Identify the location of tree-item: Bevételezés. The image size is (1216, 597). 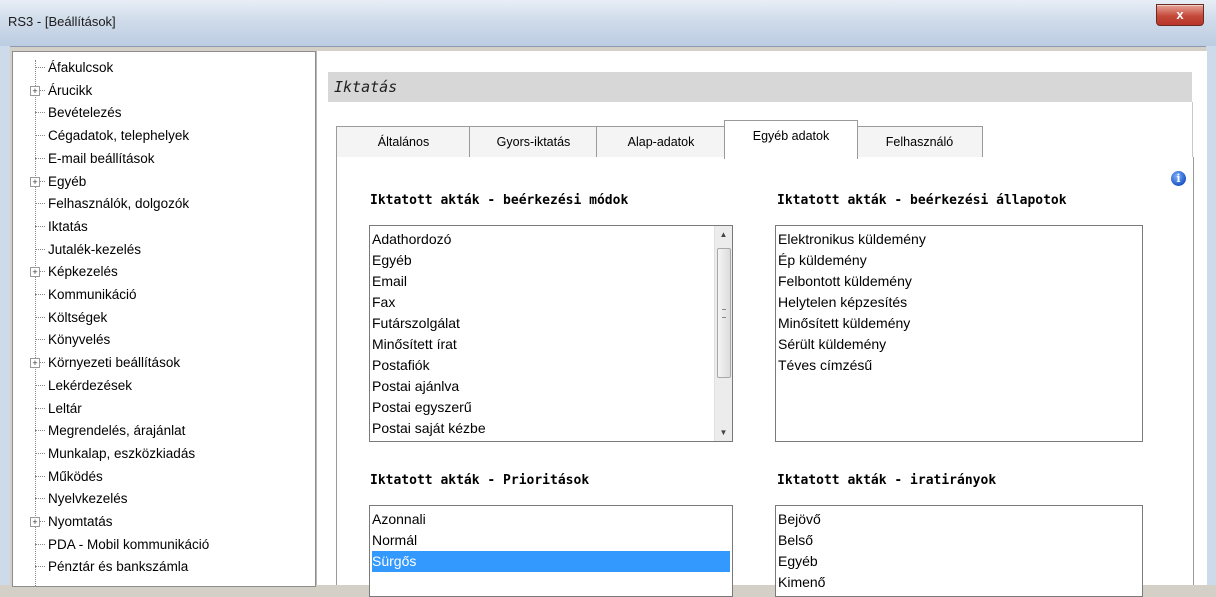
(163, 112).